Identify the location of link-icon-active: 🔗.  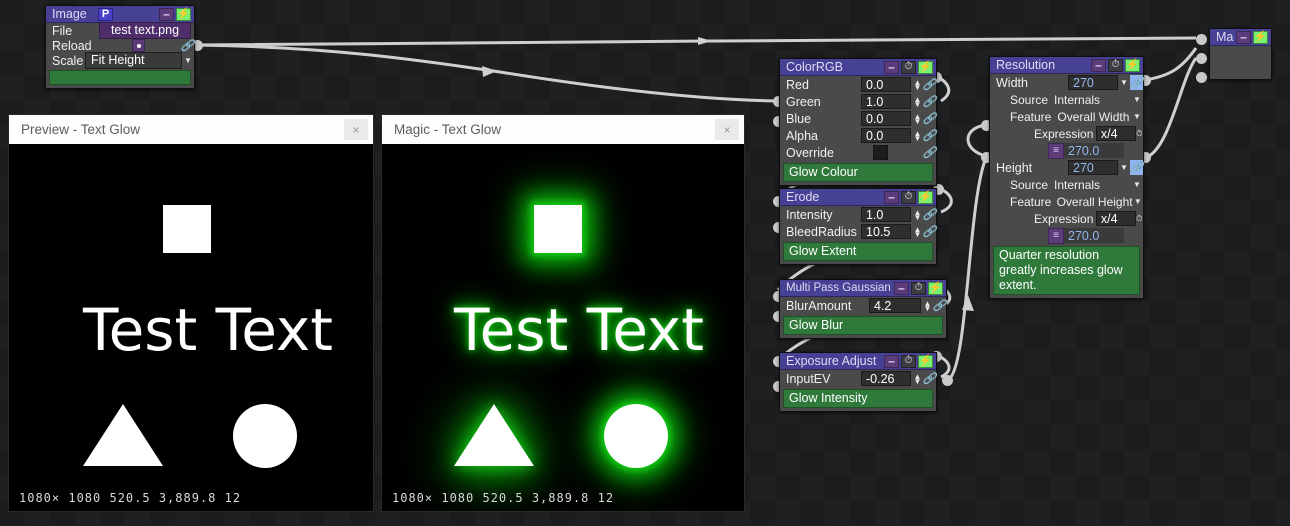
(1136, 82).